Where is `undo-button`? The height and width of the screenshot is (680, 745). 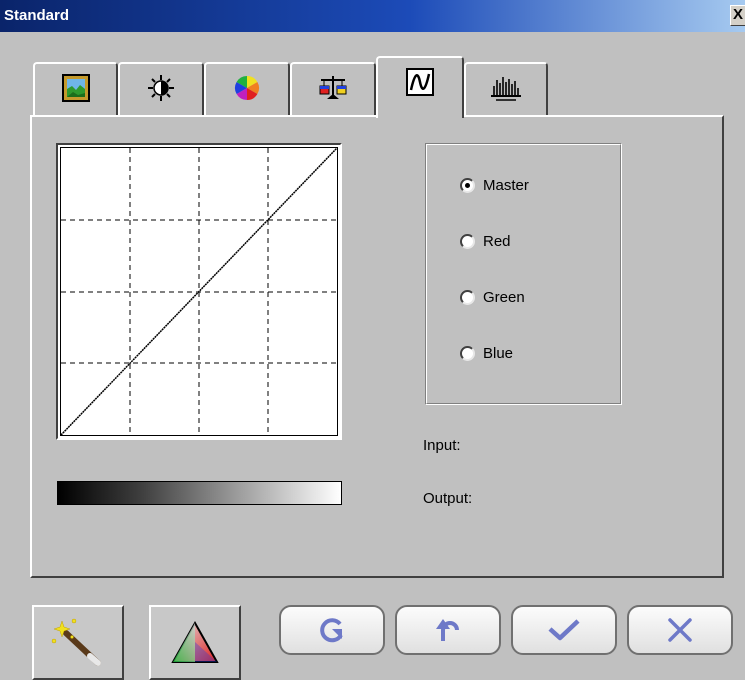 undo-button is located at coordinates (448, 630).